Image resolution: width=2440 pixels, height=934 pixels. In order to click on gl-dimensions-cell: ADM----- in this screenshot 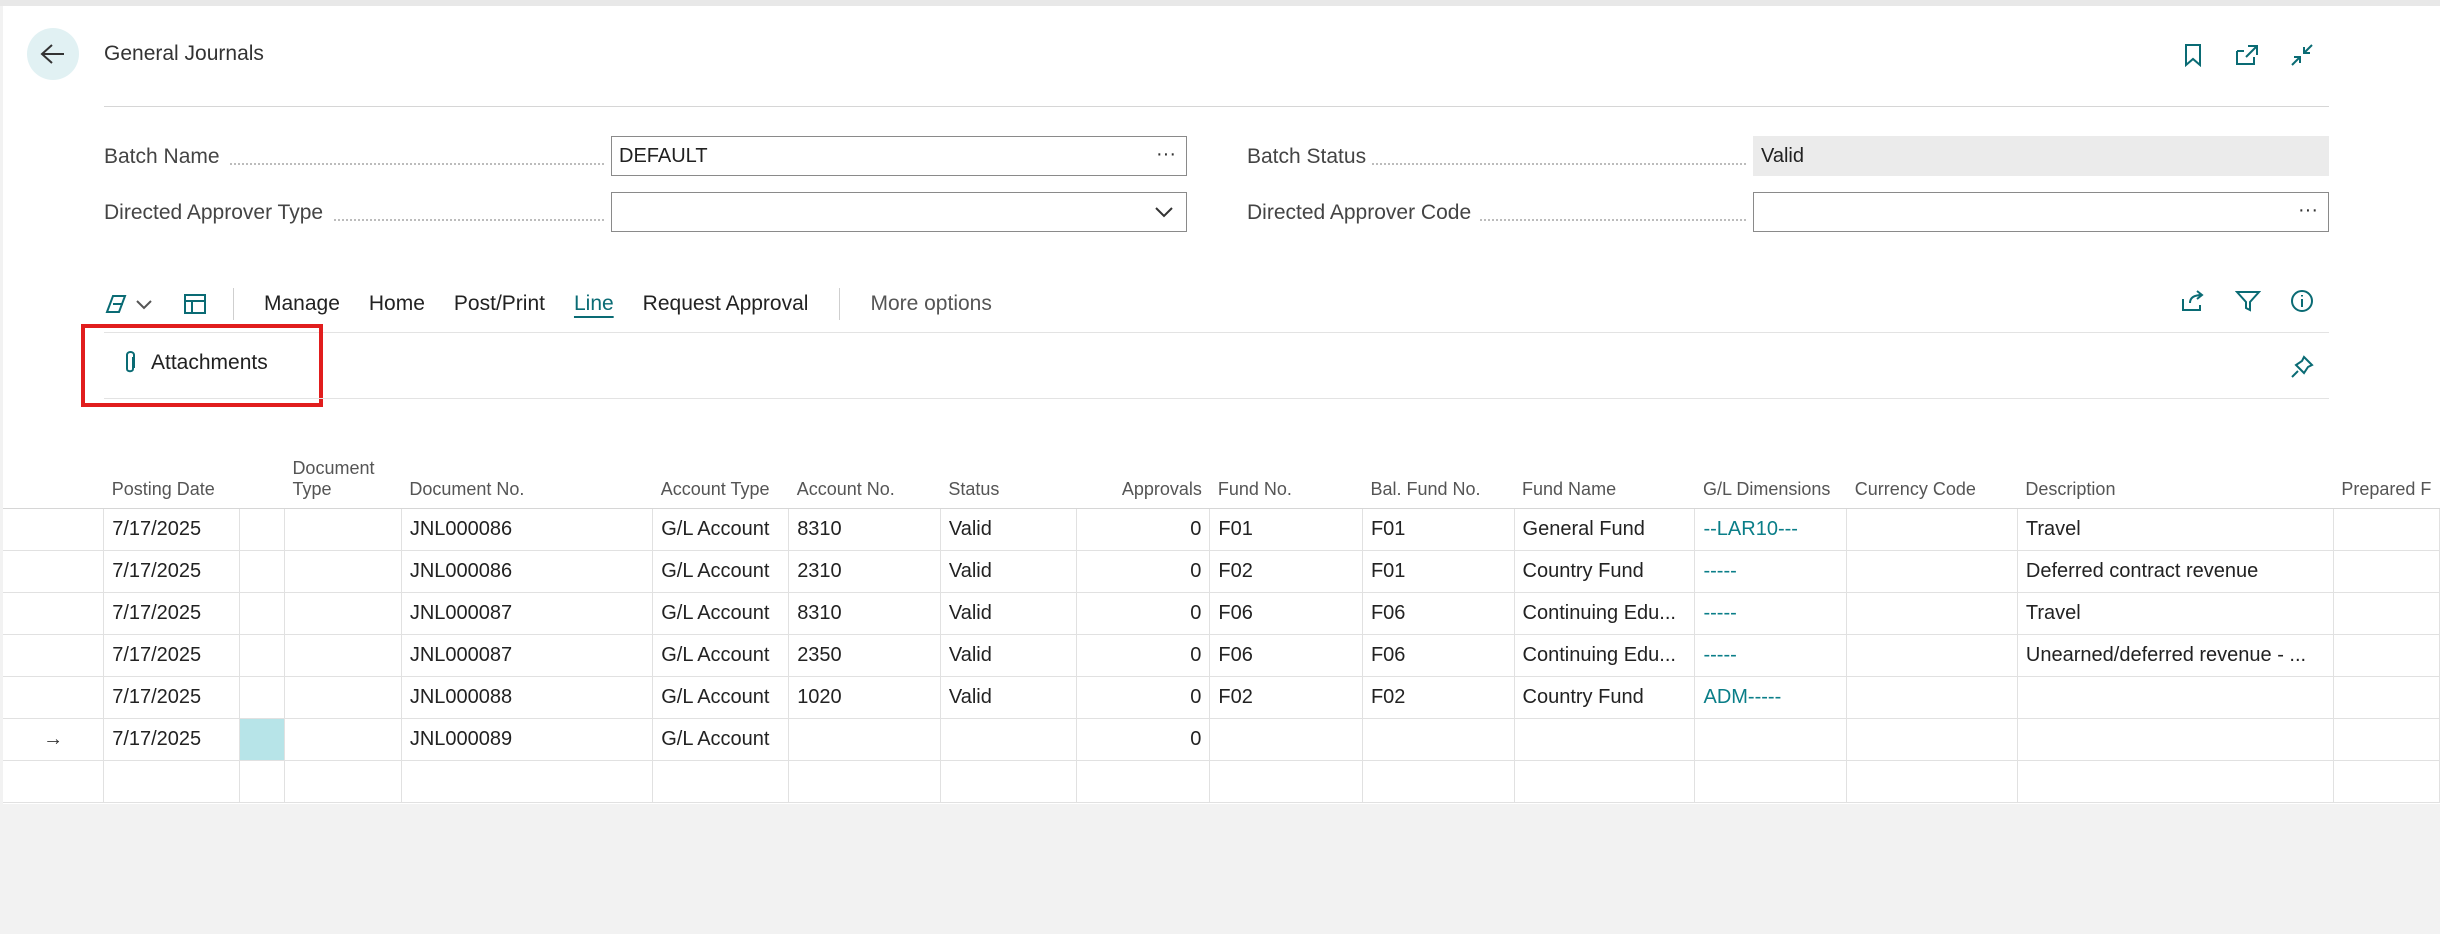, I will do `click(1771, 697)`.